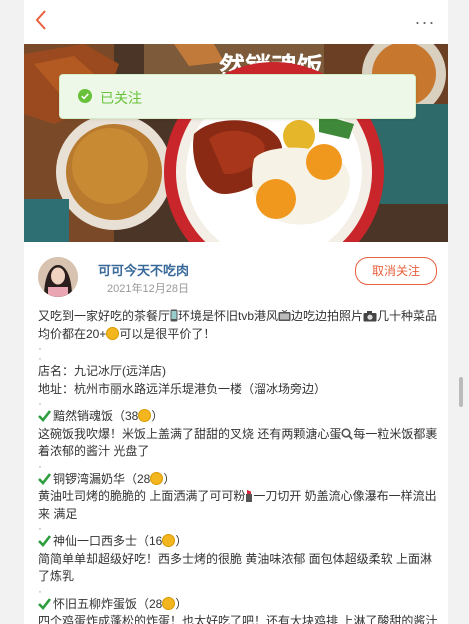 Image resolution: width=469 pixels, height=624 pixels. What do you see at coordinates (85, 96) in the screenshot?
I see `success-check-icon` at bounding box center [85, 96].